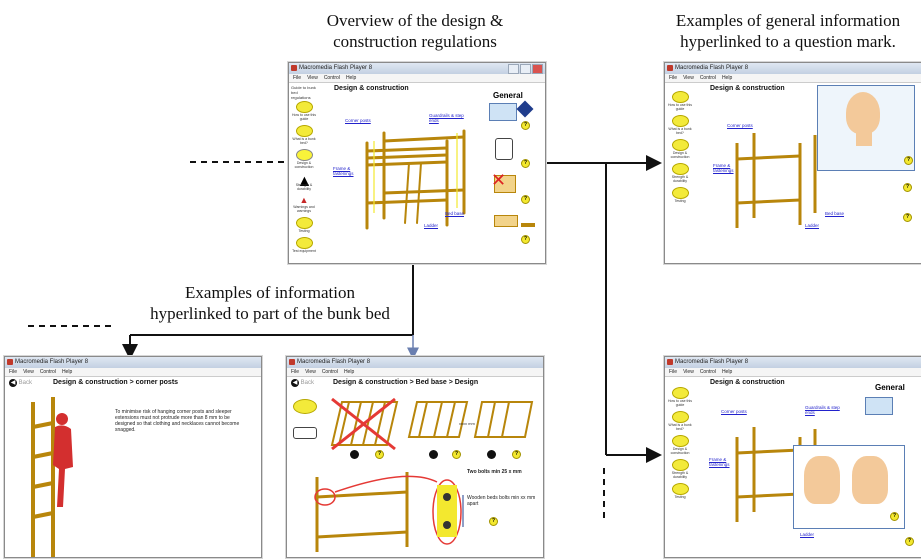 Image resolution: width=921 pixels, height=559 pixels. What do you see at coordinates (467, 423) in the screenshot?
I see `dimension-label: xxxx mm` at bounding box center [467, 423].